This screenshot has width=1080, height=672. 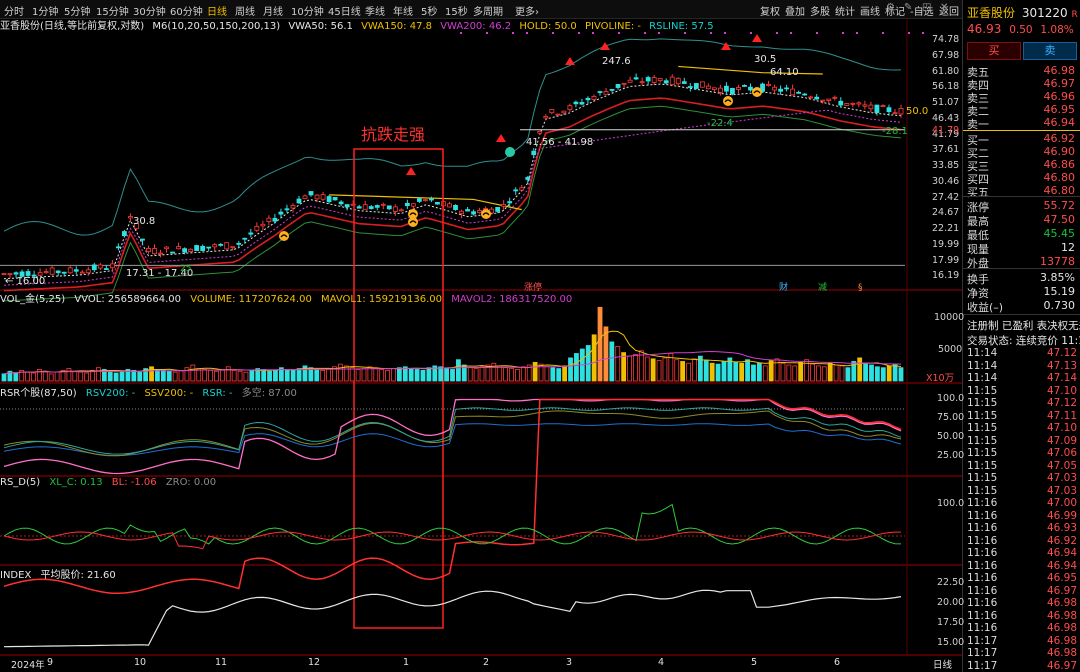 What do you see at coordinates (978, 192) in the screenshot?
I see `bid-label: 买五` at bounding box center [978, 192].